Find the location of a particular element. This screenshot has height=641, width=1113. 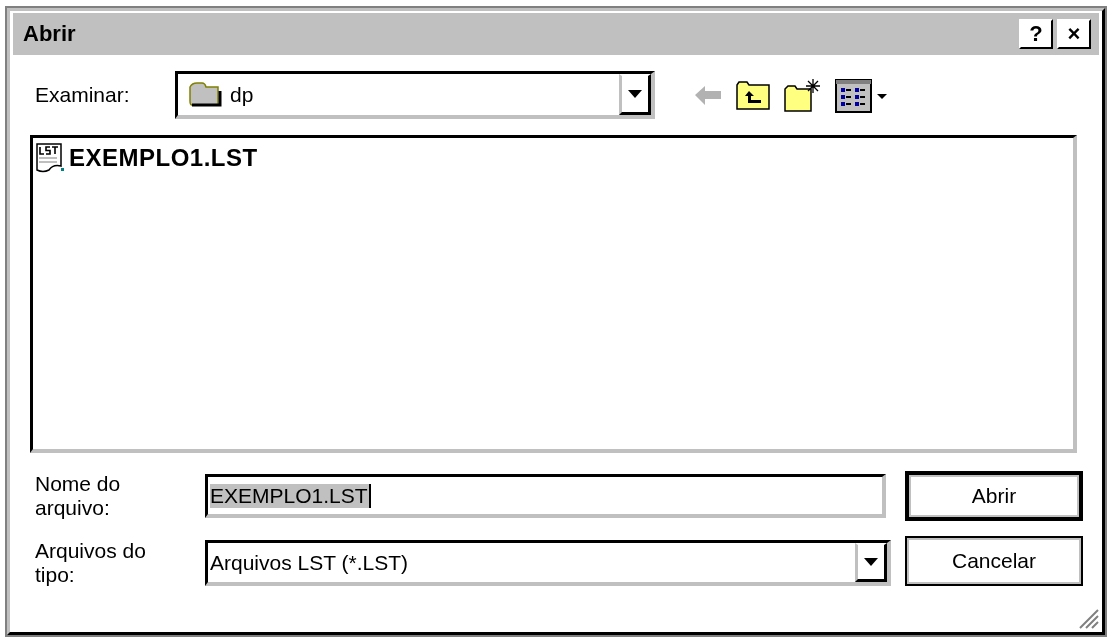

file-type-label: Arquivos do is located at coordinates (91, 551).